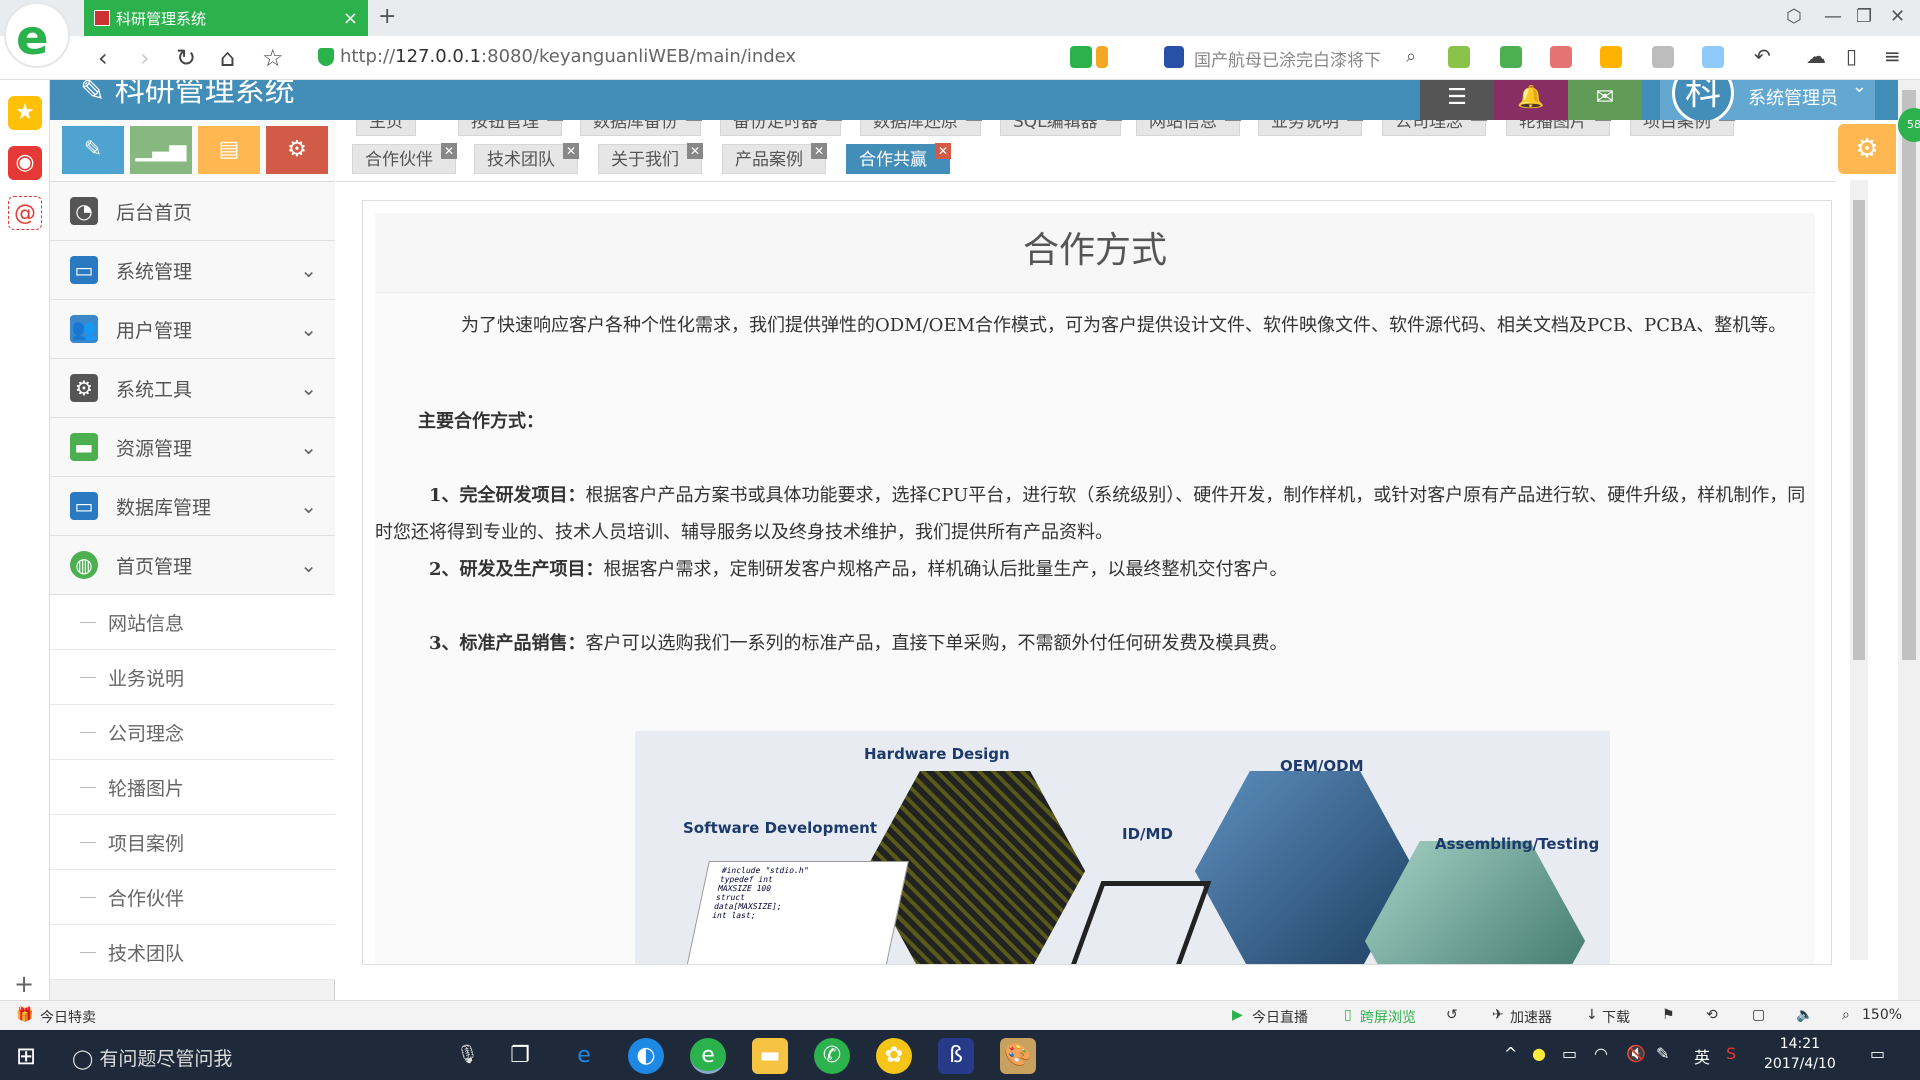  I want to click on sidebar-subitem-projects: 项目案例, so click(192, 842).